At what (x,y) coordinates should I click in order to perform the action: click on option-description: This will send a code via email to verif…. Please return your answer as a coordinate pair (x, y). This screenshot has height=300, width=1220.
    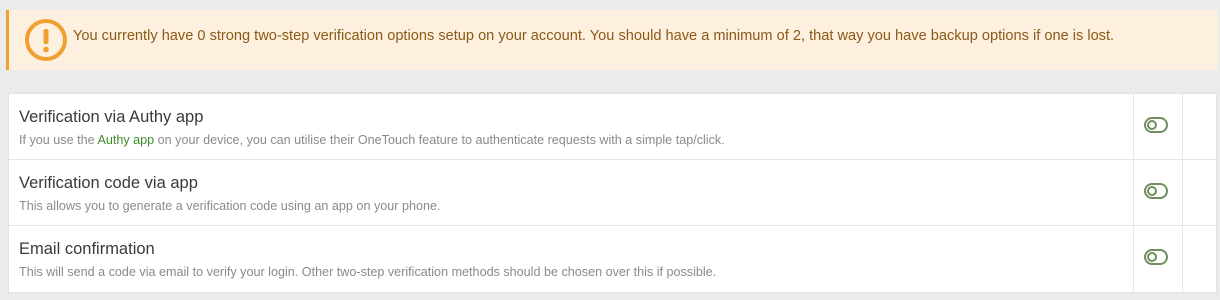
    Looking at the image, I should click on (368, 272).